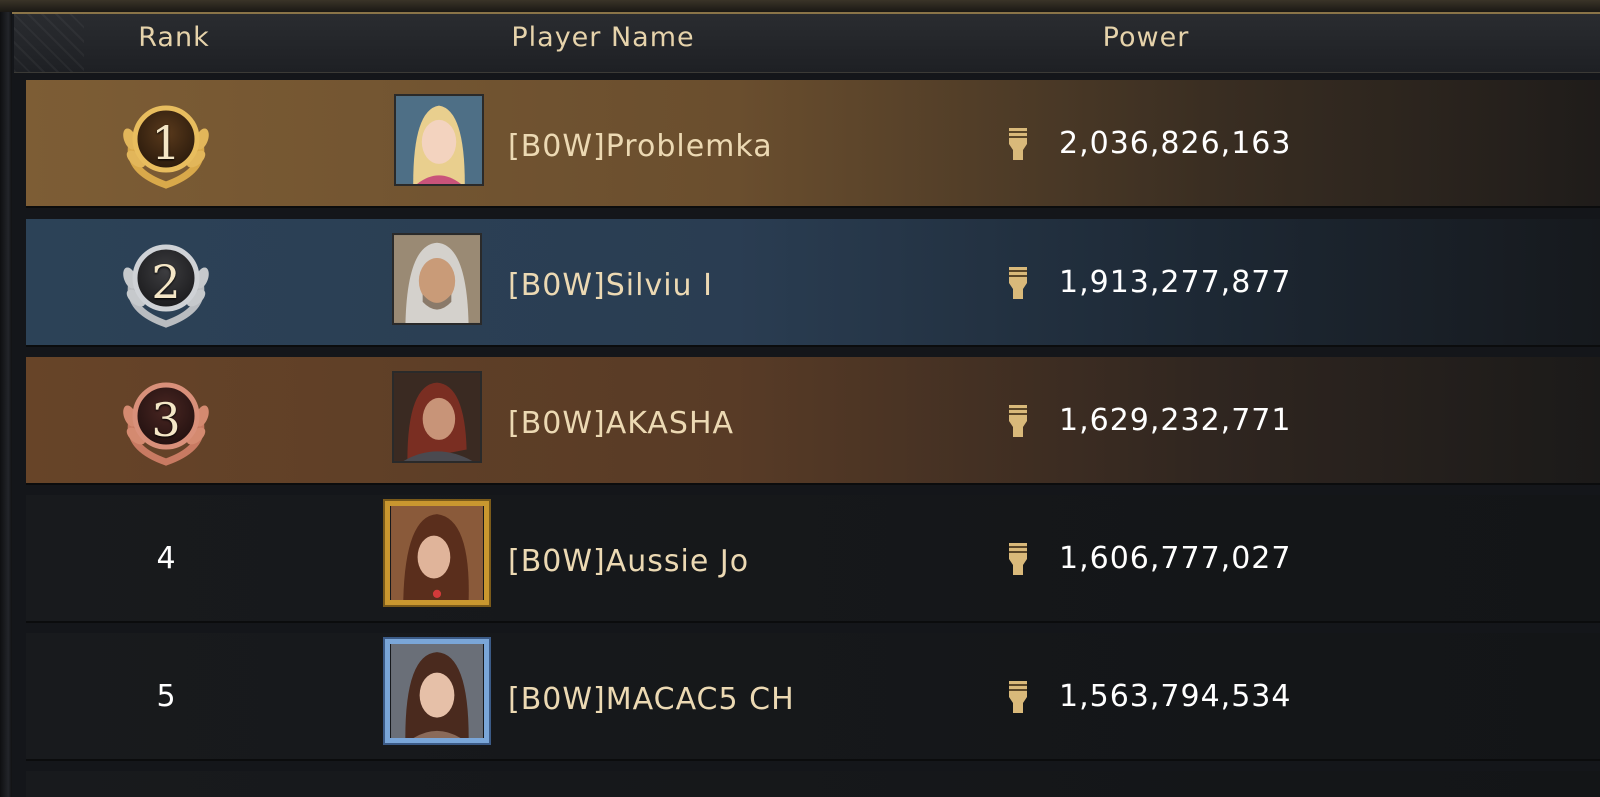 This screenshot has width=1600, height=797. I want to click on gold-medal-icon: 1, so click(166, 143).